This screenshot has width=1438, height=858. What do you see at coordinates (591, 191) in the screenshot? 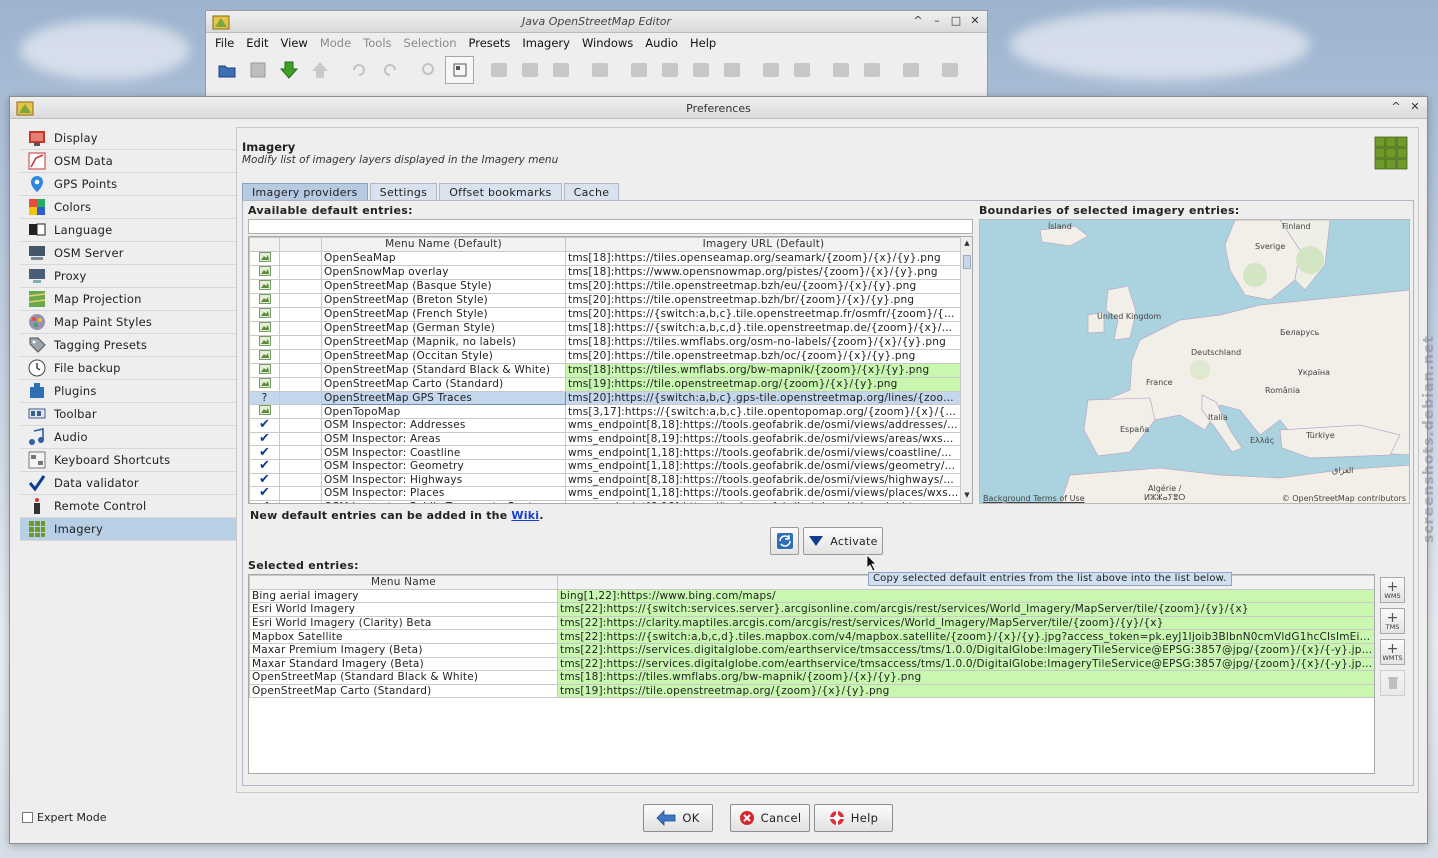
I see `tab-cache: Cache` at bounding box center [591, 191].